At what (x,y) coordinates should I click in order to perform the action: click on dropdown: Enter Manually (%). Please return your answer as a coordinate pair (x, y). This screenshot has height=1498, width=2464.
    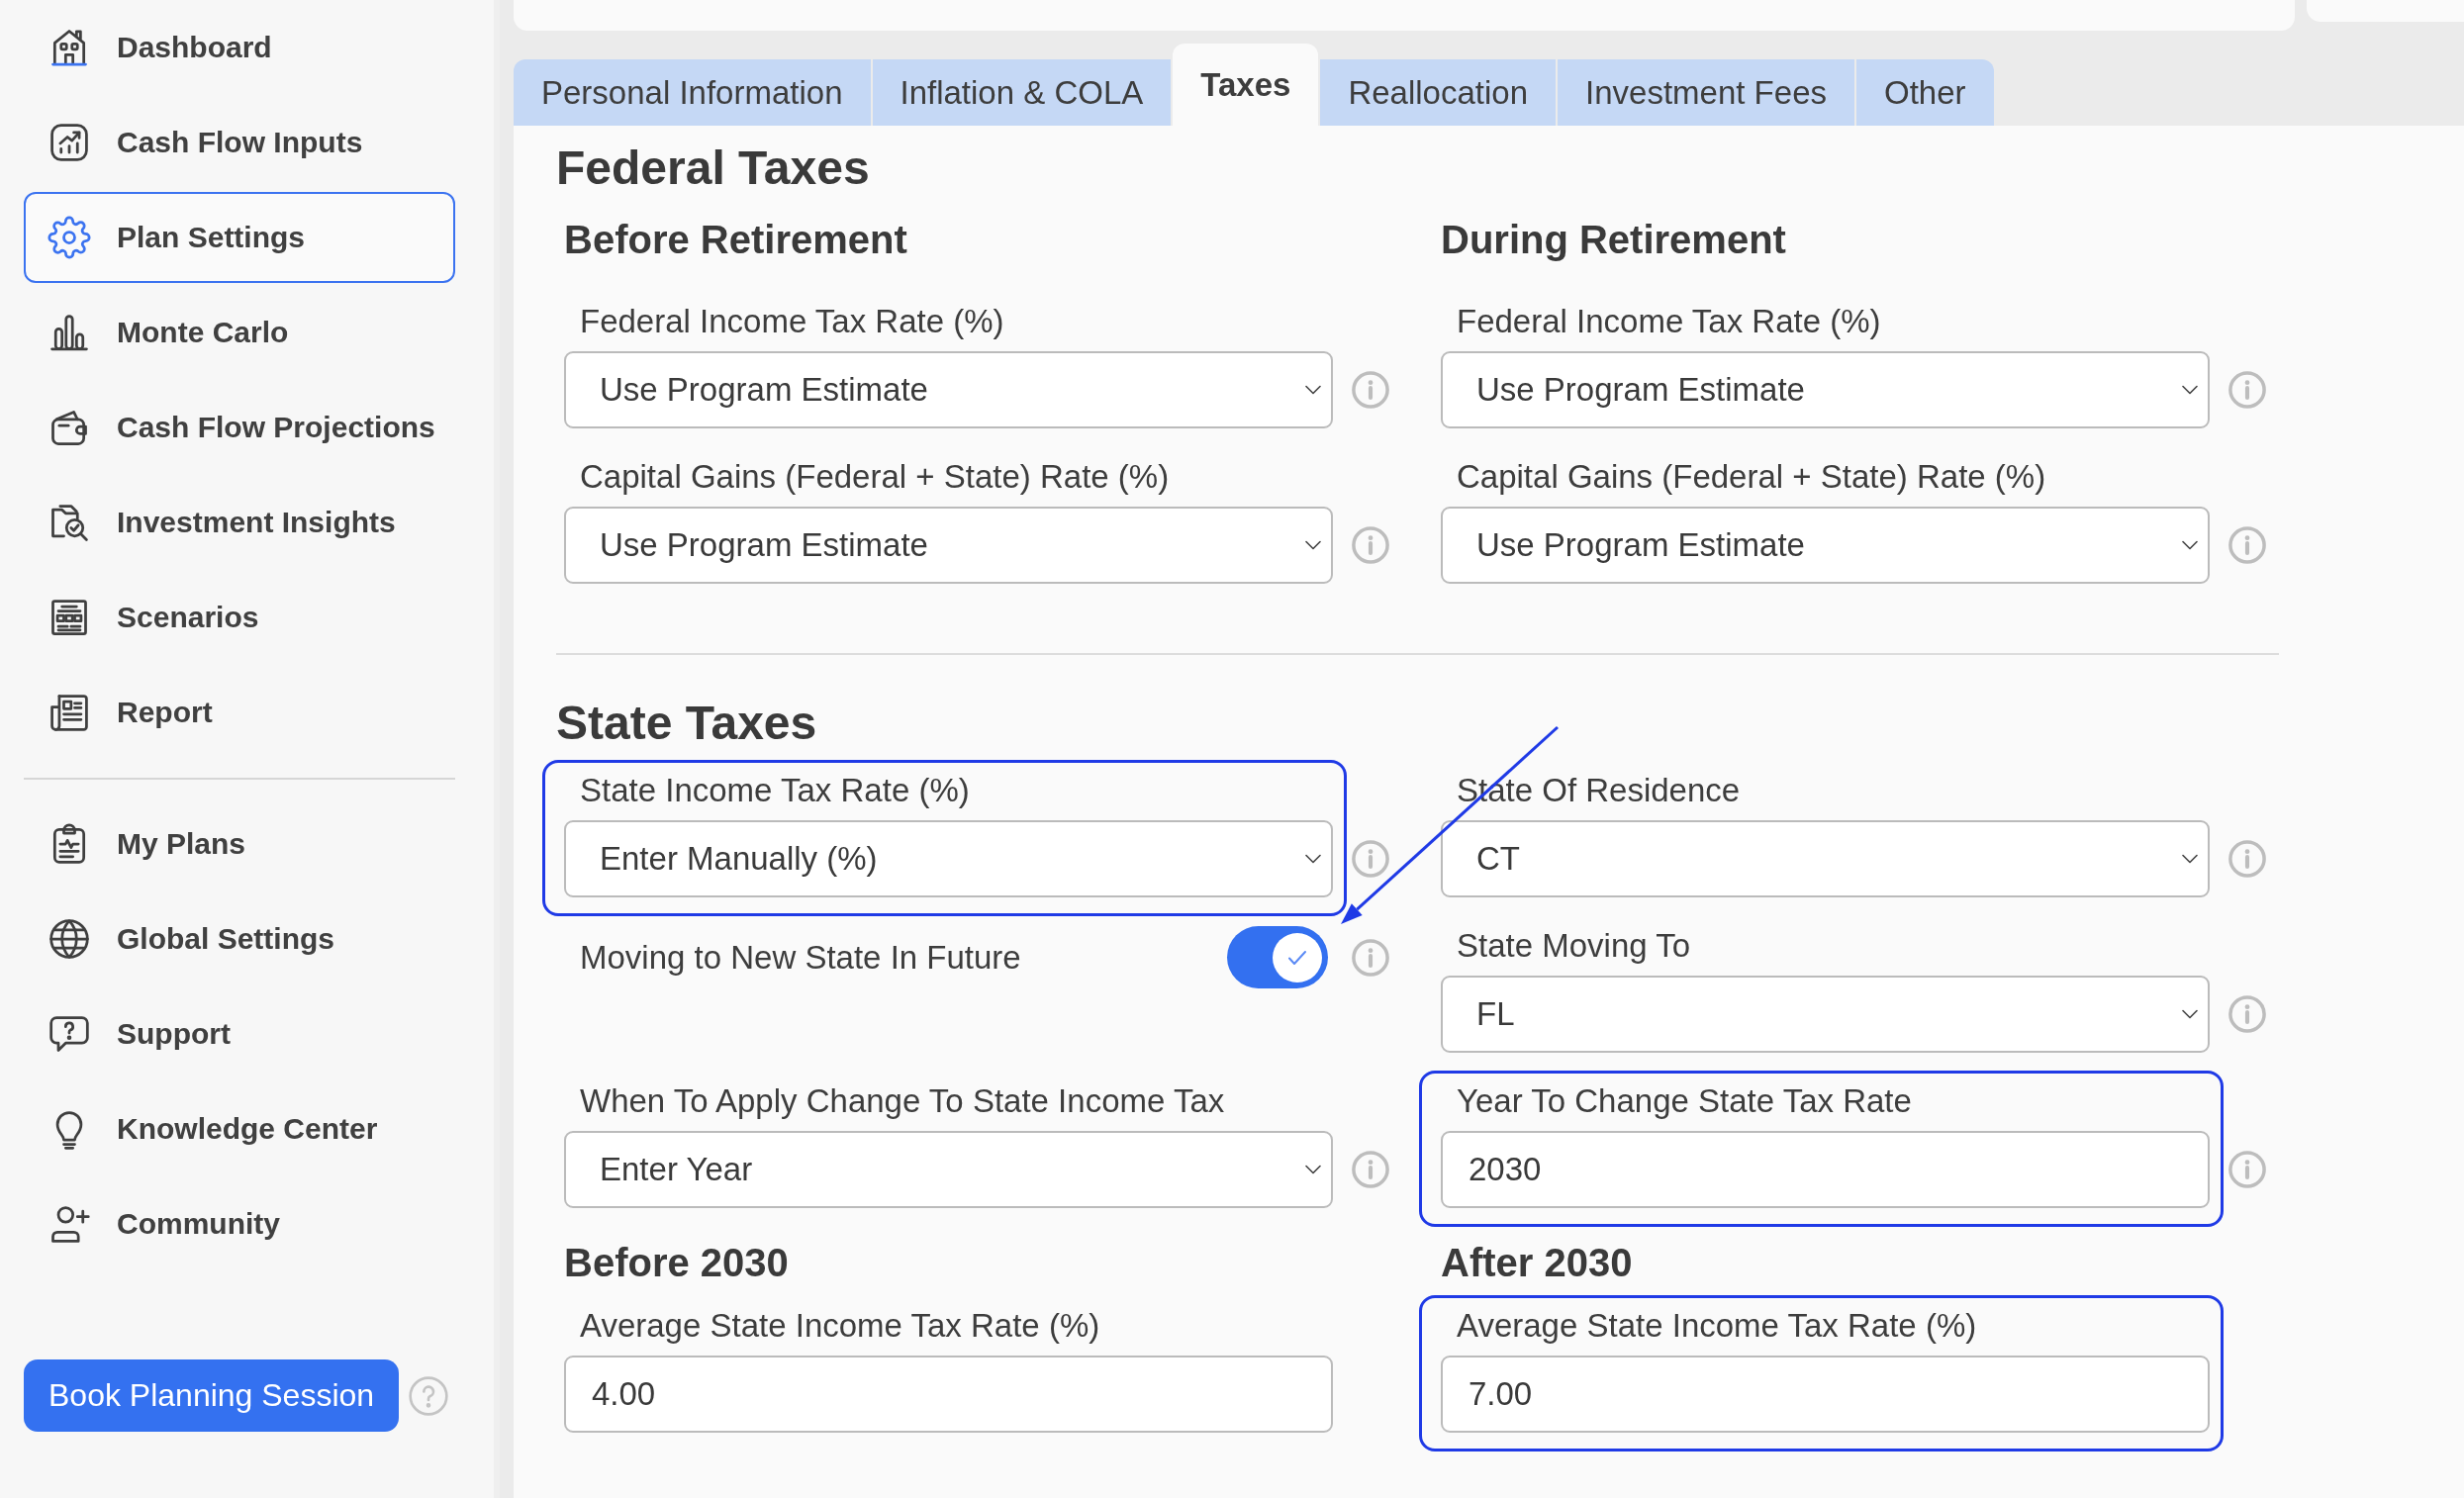
    Looking at the image, I should click on (949, 858).